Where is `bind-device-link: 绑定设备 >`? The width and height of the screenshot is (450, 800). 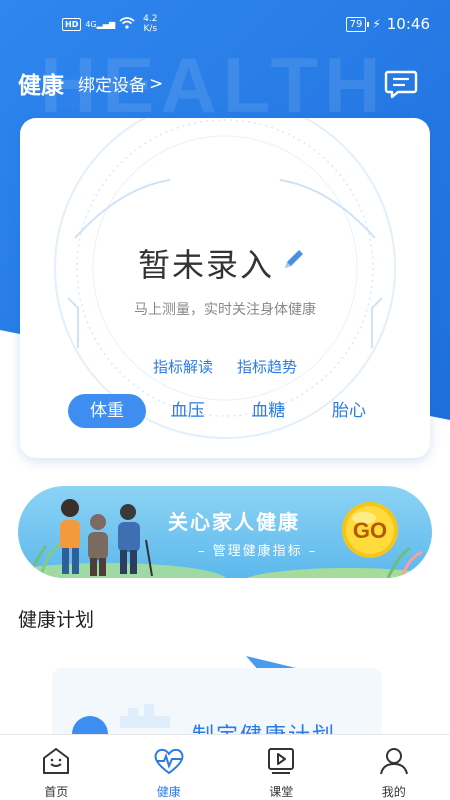 bind-device-link: 绑定设备 > is located at coordinates (121, 84).